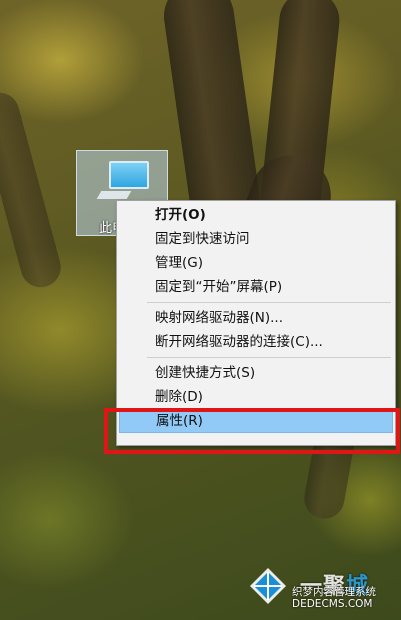  I want to click on menu-item-pin-quick-access: 固定到快速访问, so click(256, 239).